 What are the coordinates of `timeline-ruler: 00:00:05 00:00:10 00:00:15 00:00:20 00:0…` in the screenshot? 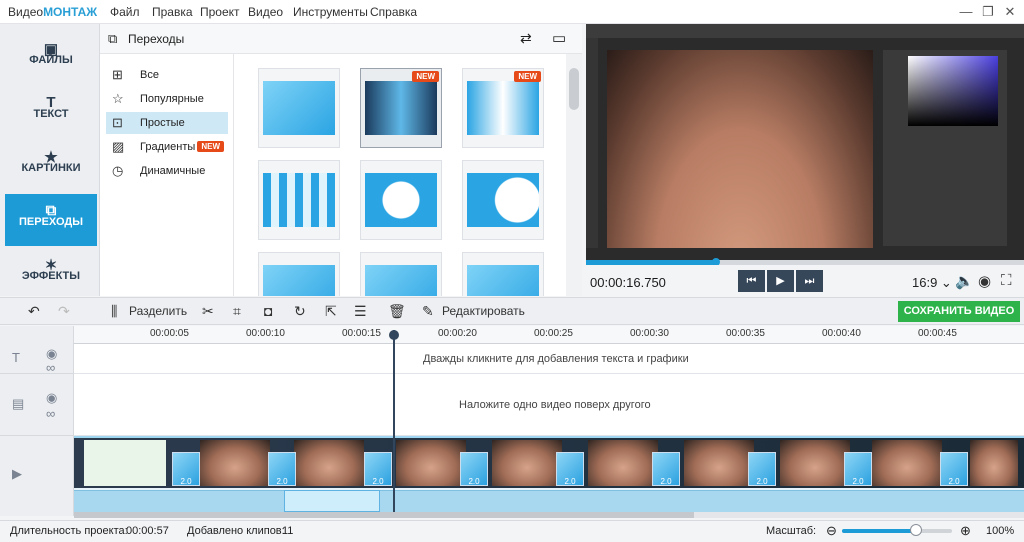 It's located at (549, 335).